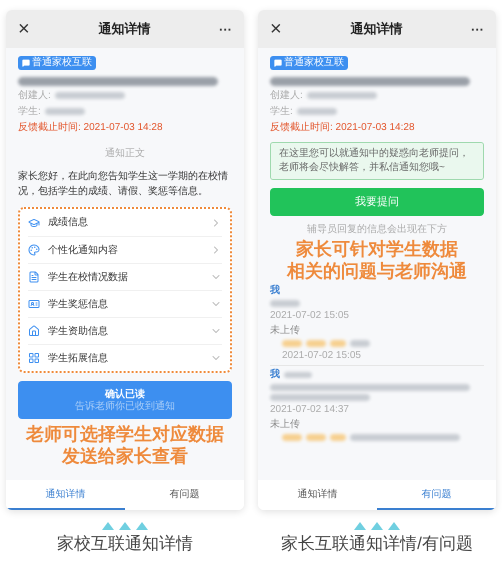 The height and width of the screenshot is (567, 502). Describe the element at coordinates (377, 230) in the screenshot. I see `reply-hint: 辅导员回复的信息会出现在下方` at that location.